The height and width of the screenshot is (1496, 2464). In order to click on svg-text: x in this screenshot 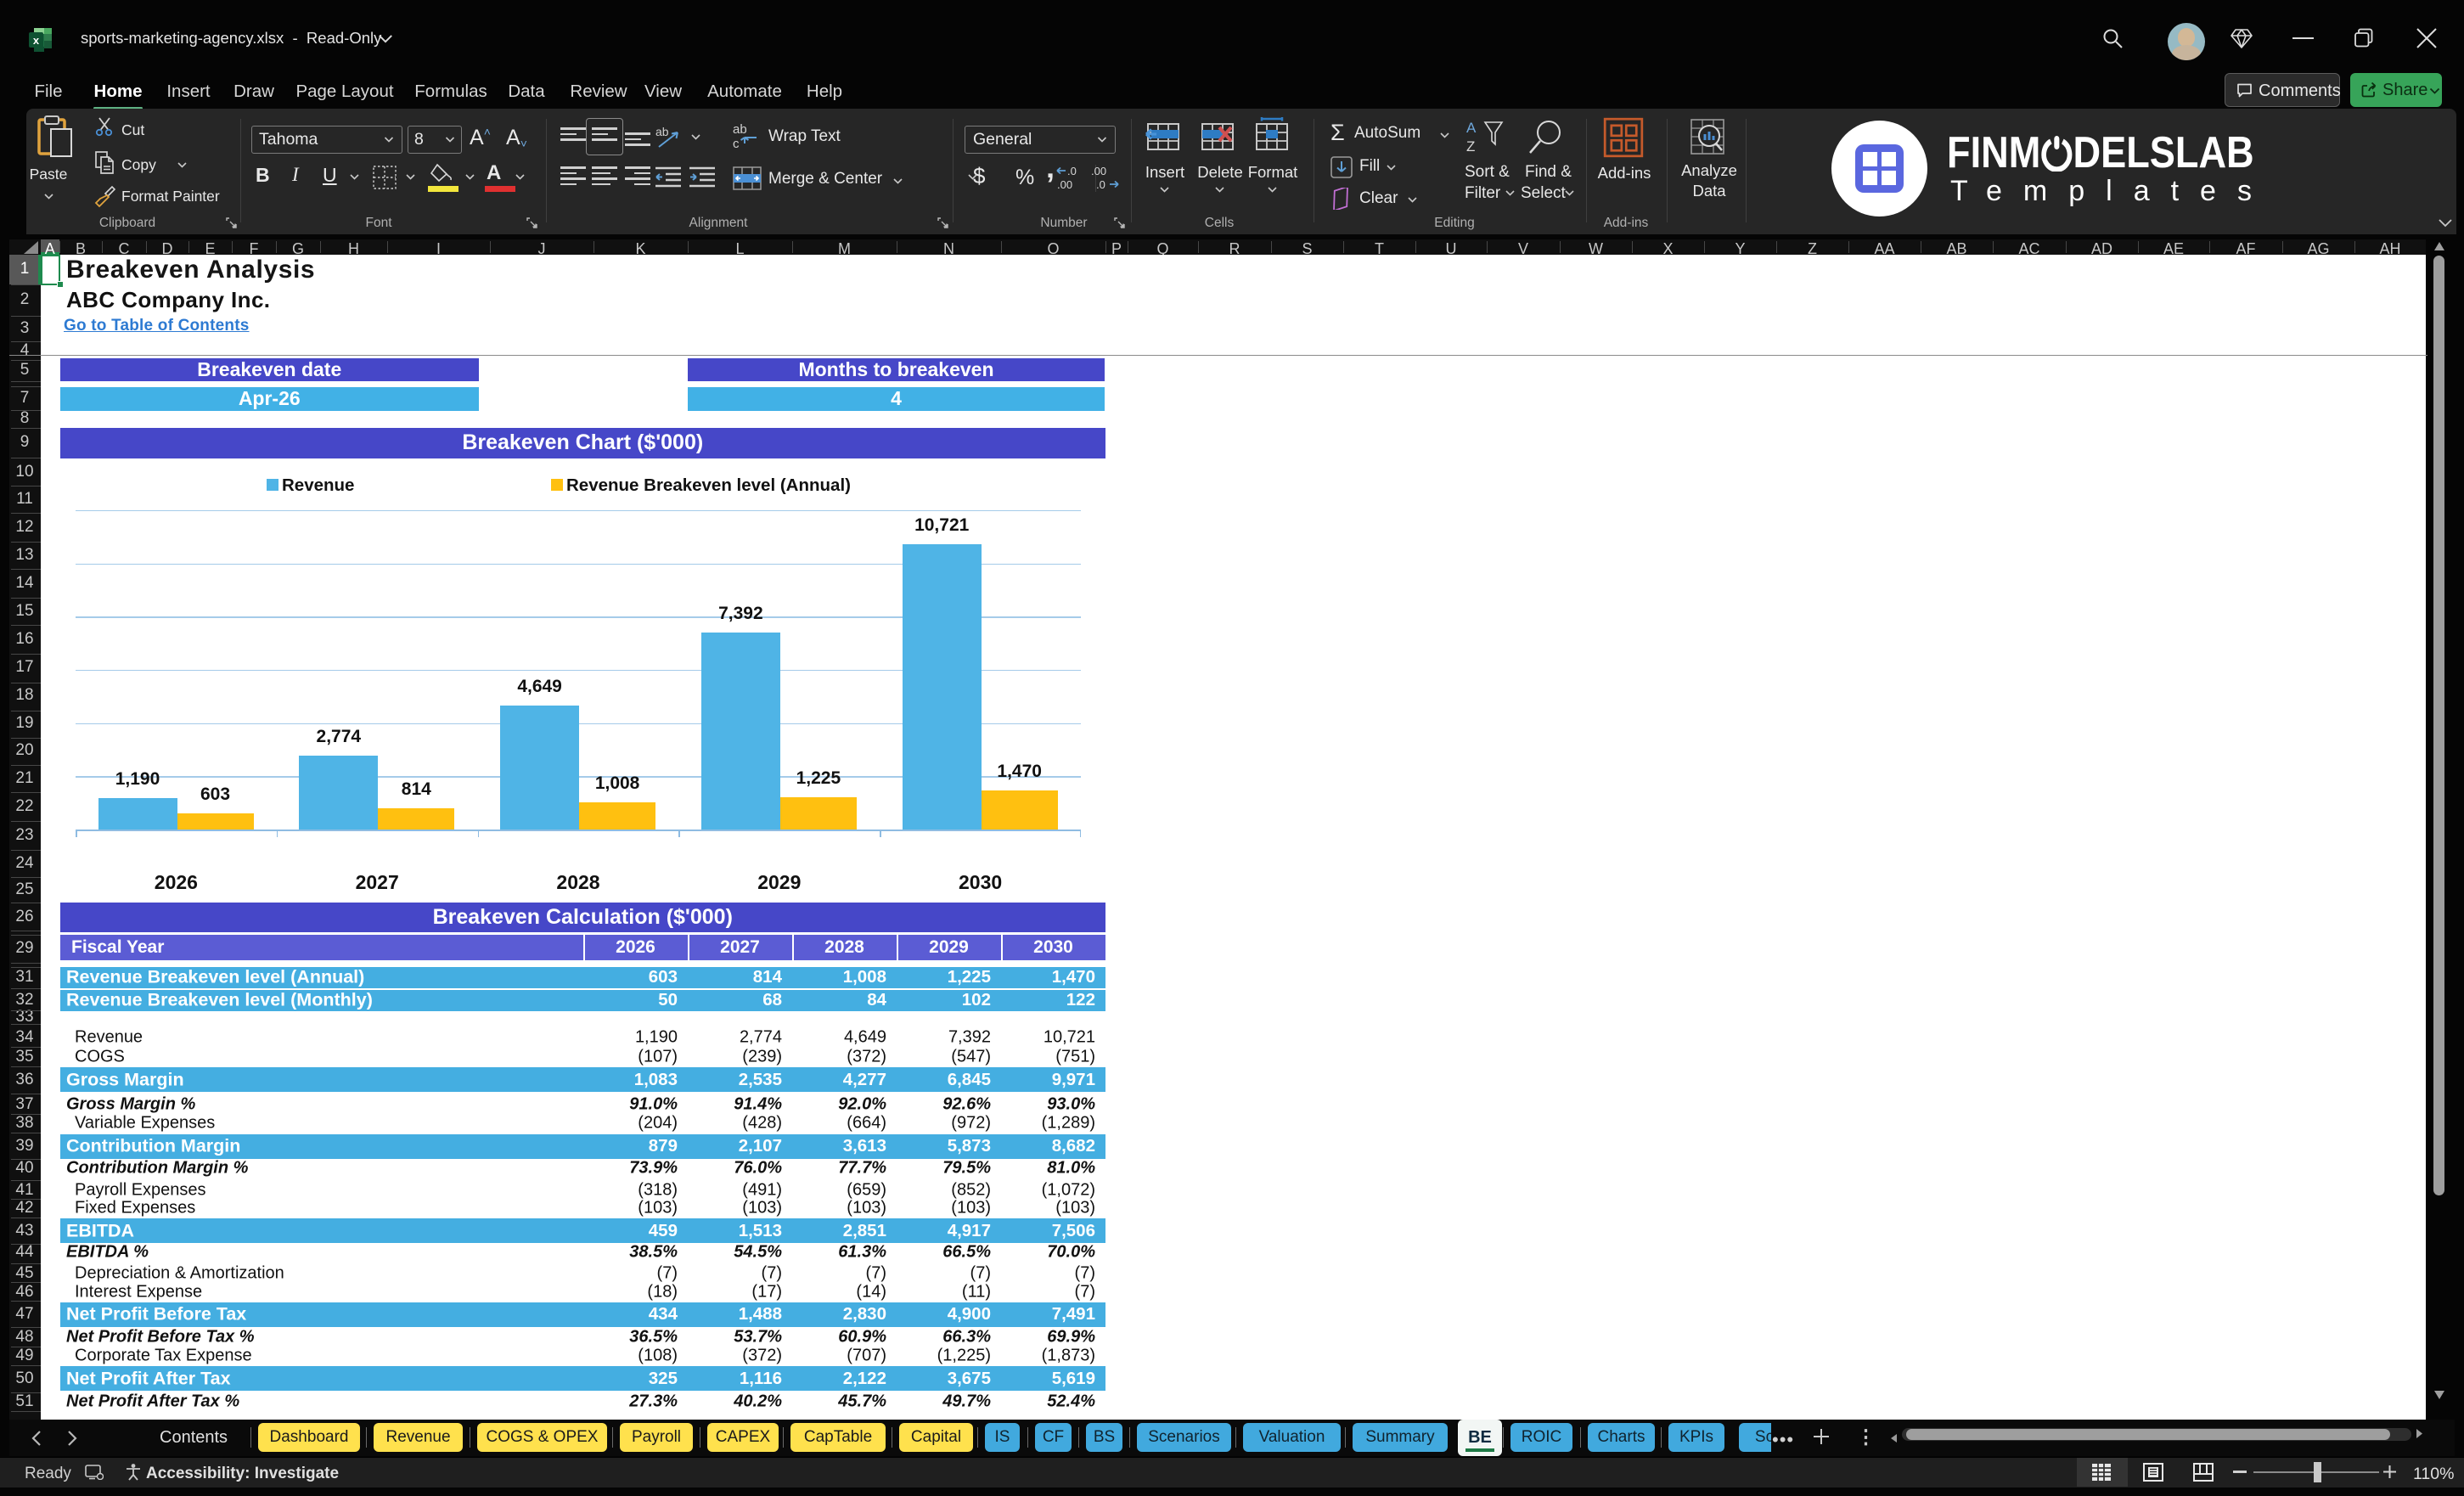, I will do `click(36, 40)`.